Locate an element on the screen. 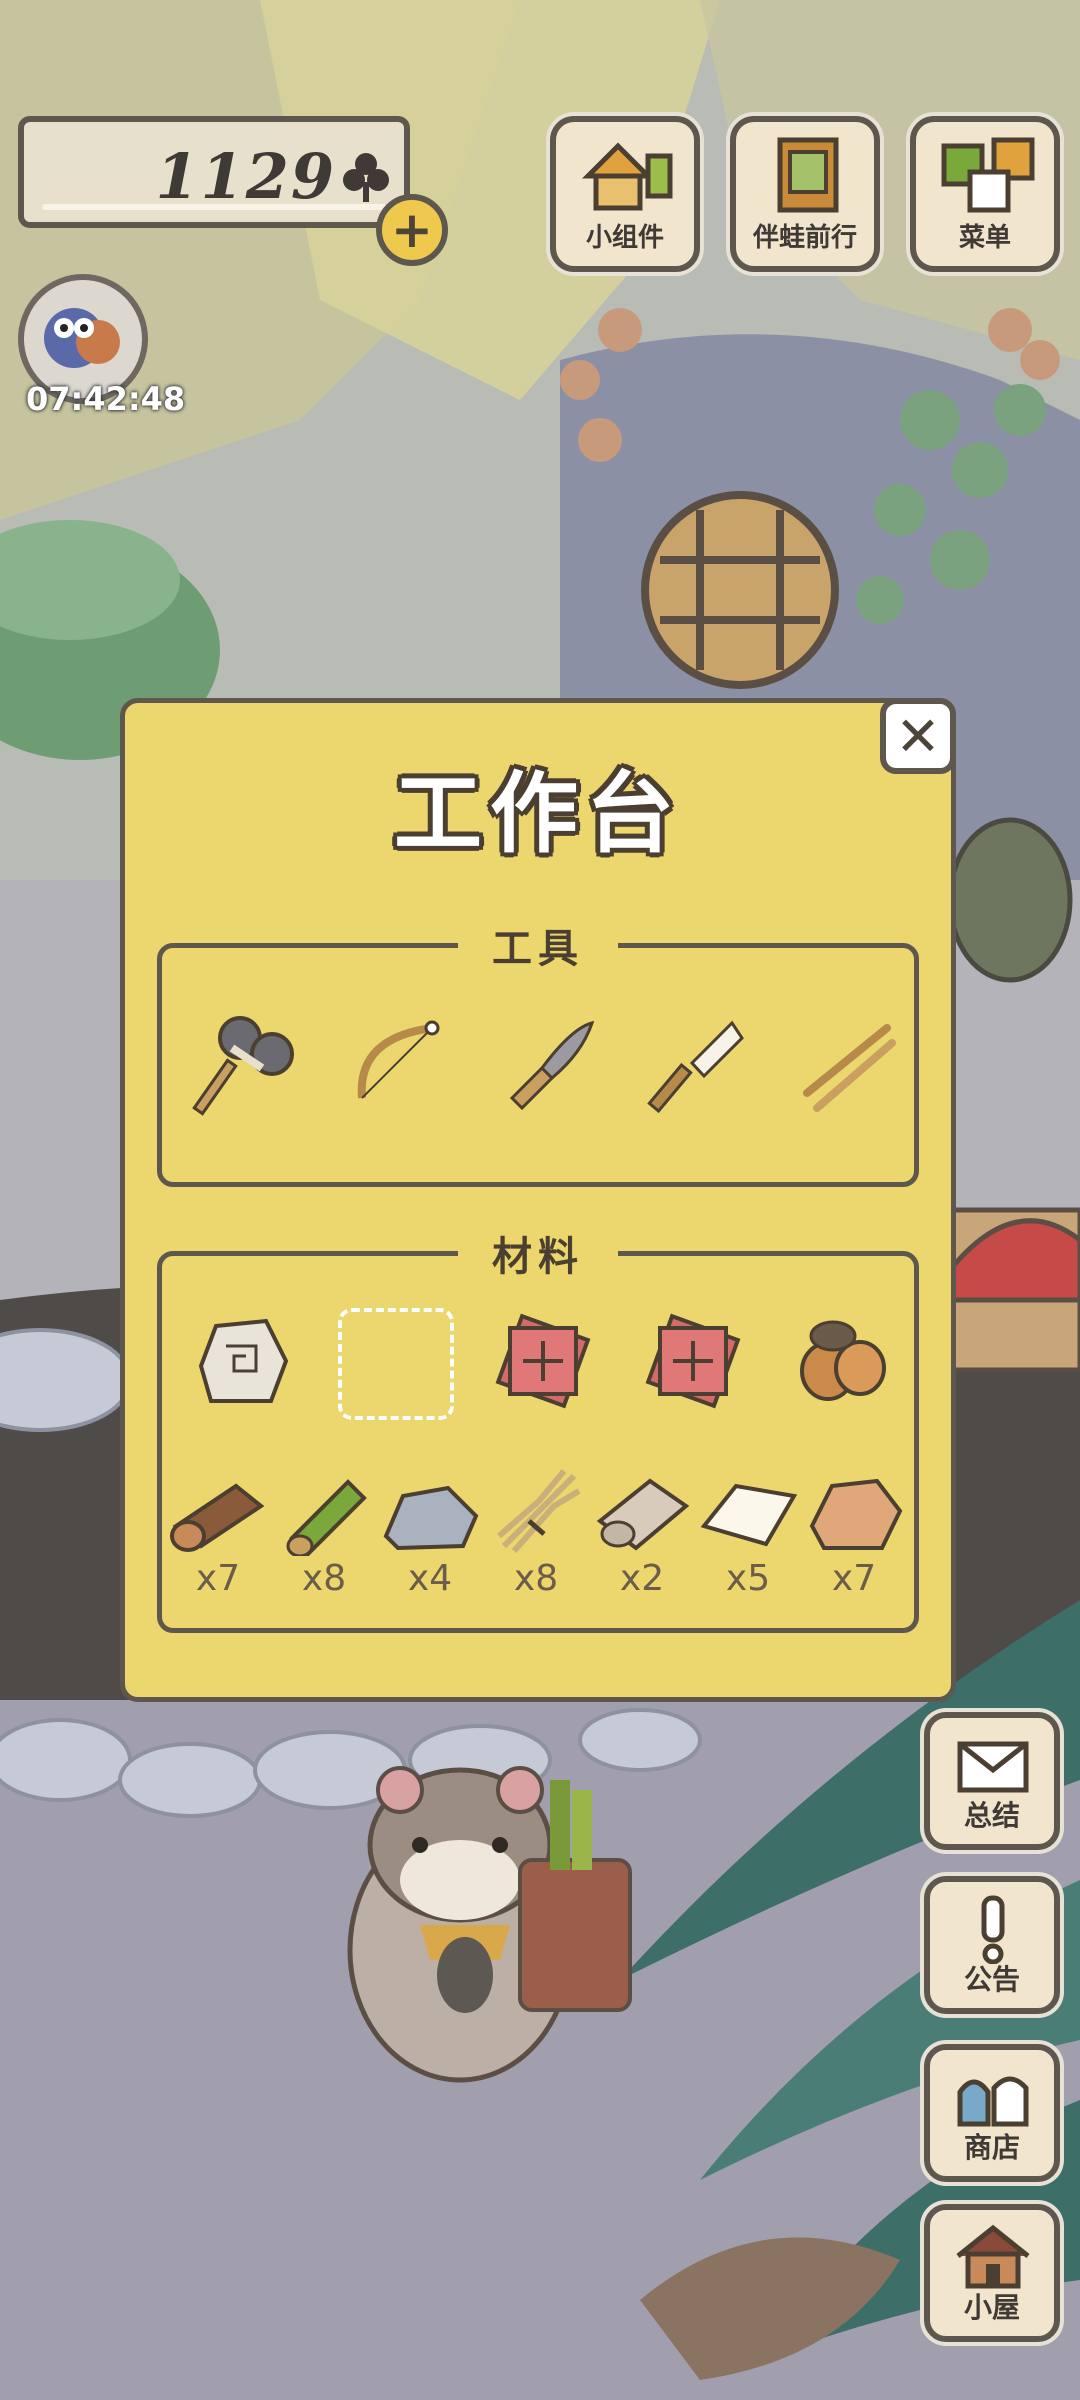 This screenshot has width=1080, height=2400. house-label: 小屋 is located at coordinates (991, 2307).